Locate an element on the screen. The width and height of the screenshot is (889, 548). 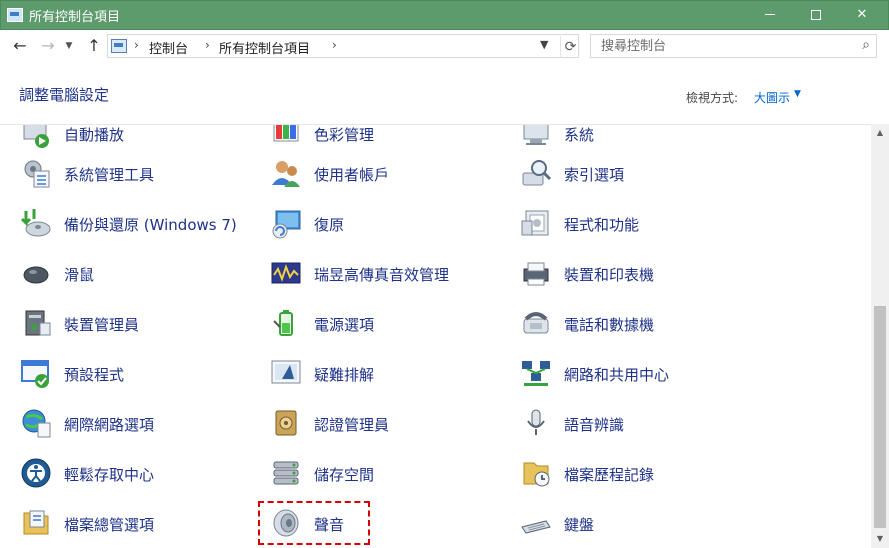
credential-manager-icon is located at coordinates (286, 423).